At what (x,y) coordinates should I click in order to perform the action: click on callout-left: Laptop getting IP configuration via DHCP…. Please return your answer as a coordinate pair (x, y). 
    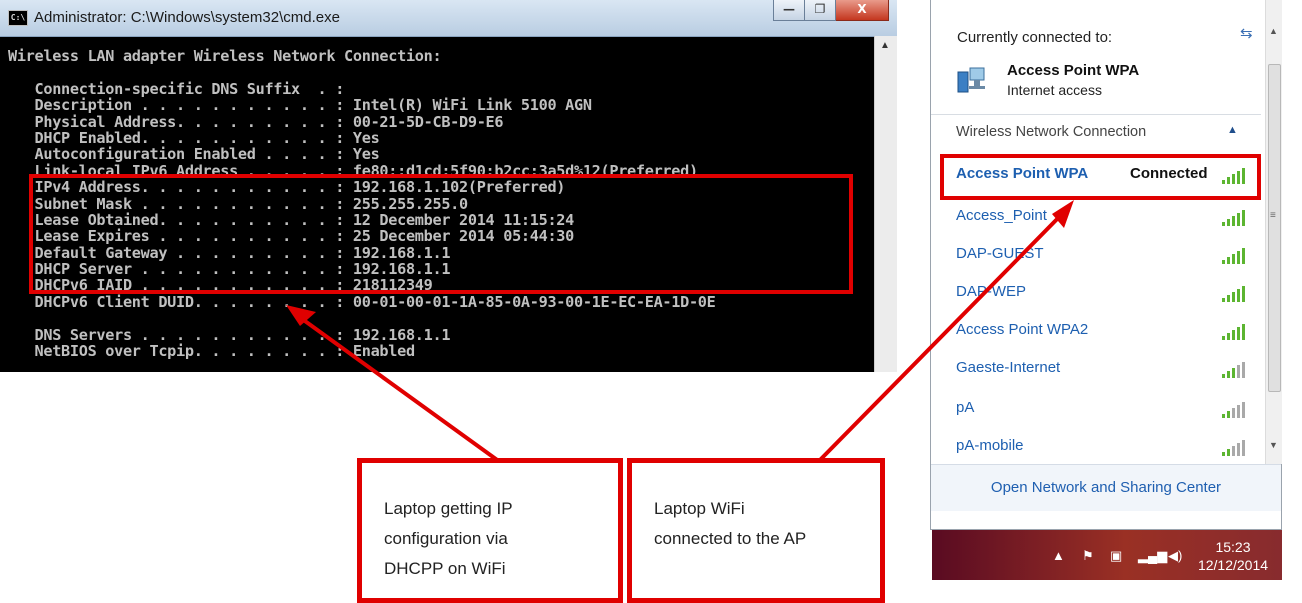
    Looking at the image, I should click on (490, 530).